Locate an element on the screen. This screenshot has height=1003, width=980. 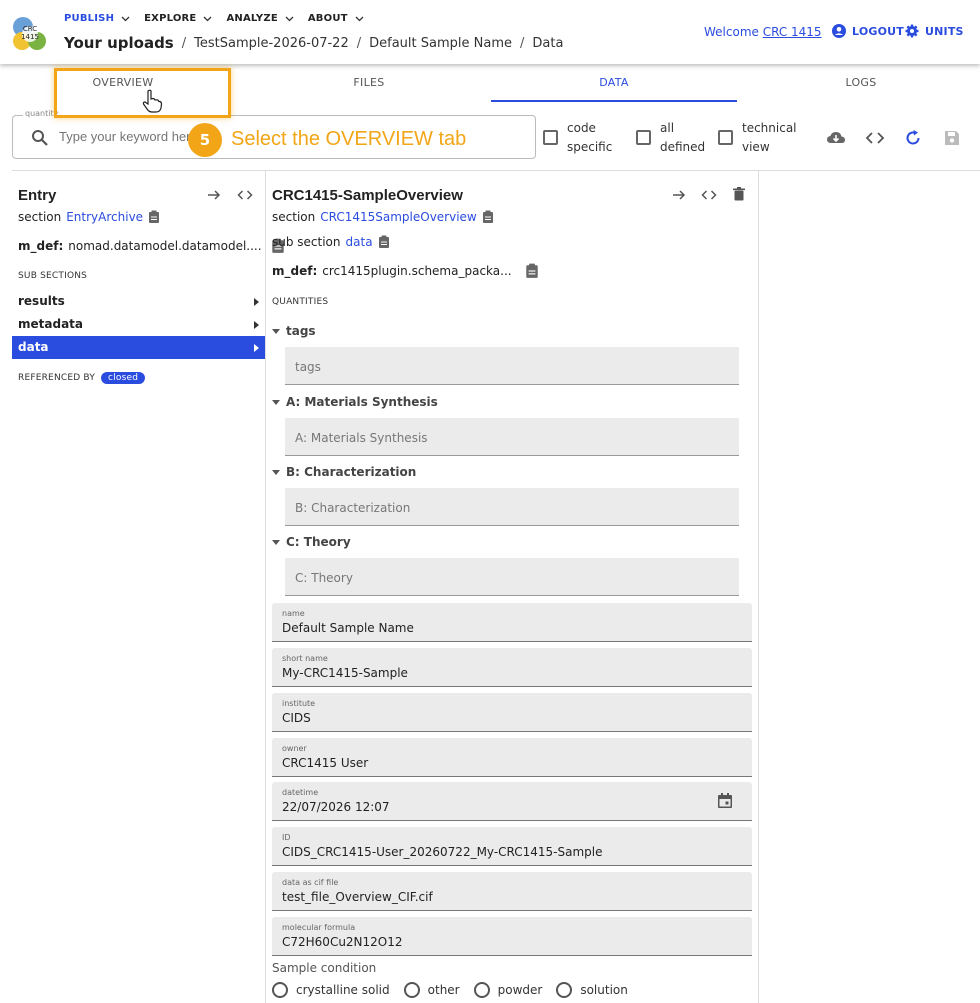
overview-subsection-label: sub section is located at coordinates (306, 242).